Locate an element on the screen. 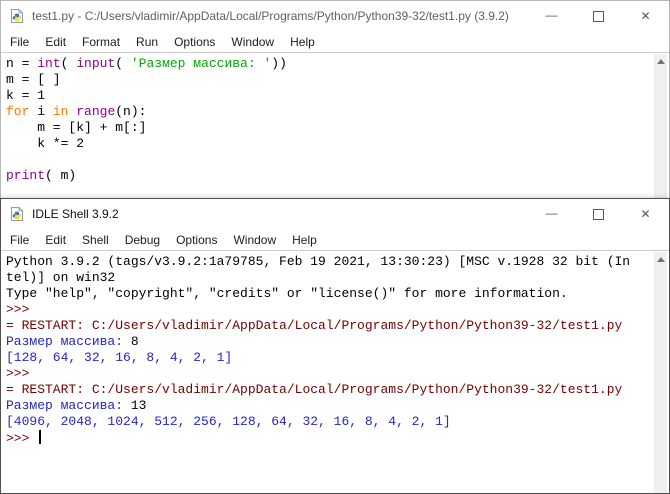 Image resolution: width=670 pixels, height=494 pixels. shell-title-bar: IDLE Shell 3.9.2 — ✕ is located at coordinates (335, 214).